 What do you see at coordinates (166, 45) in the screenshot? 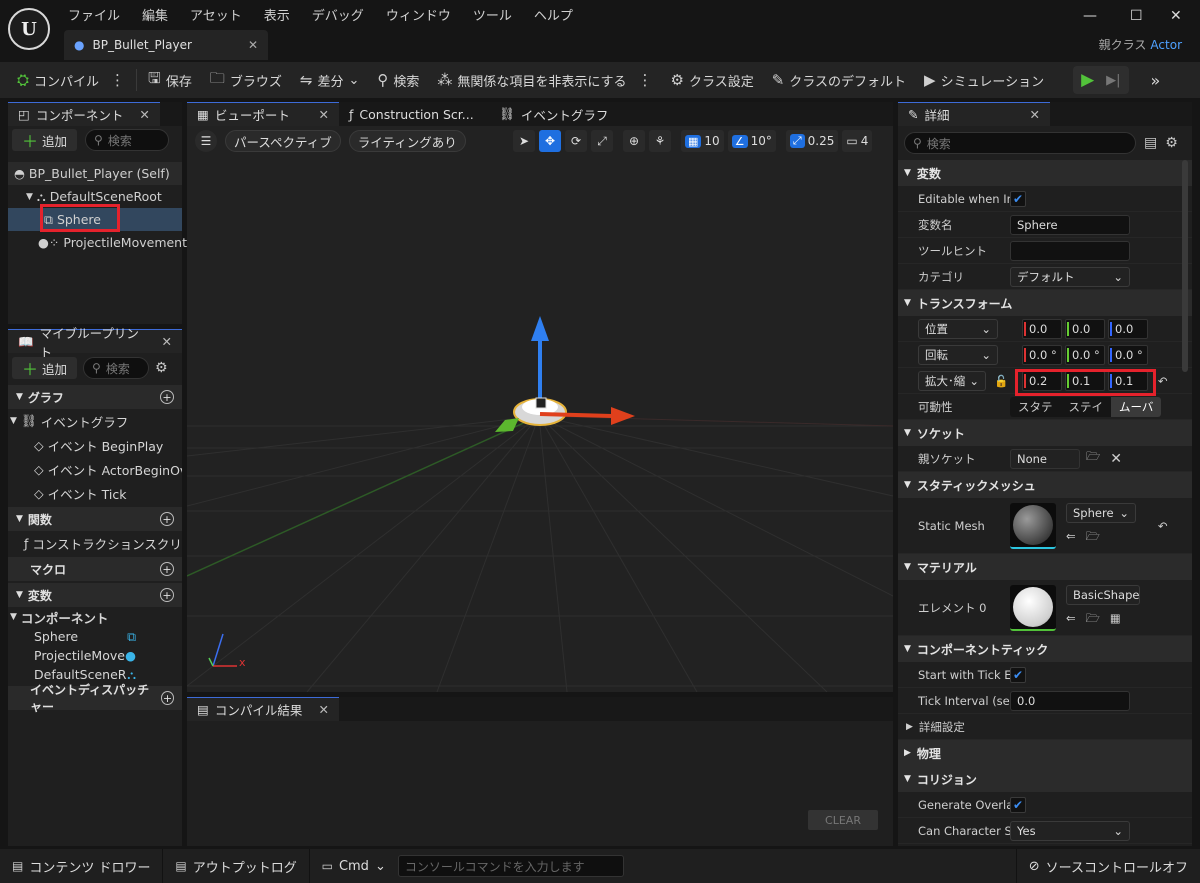
I see `document-tab: ● BP_Bullet_Player ✕` at bounding box center [166, 45].